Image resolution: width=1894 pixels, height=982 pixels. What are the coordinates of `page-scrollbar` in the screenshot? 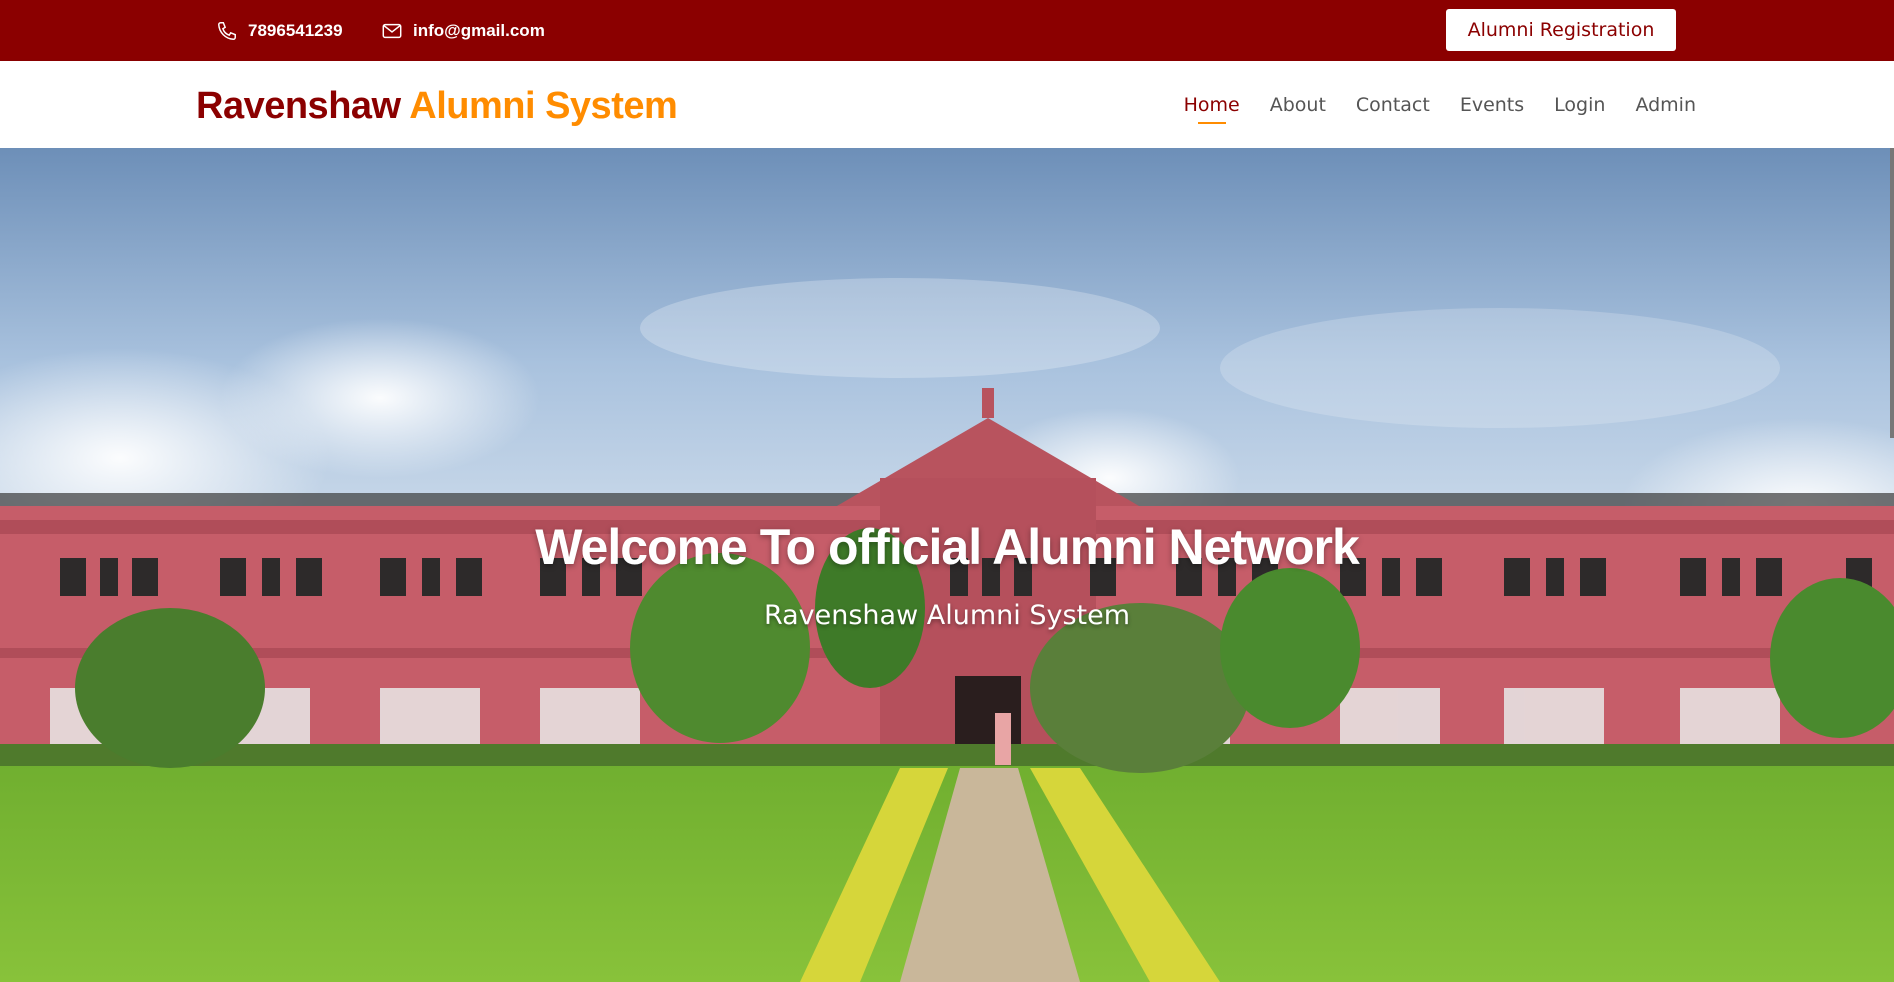 It's located at (1892, 293).